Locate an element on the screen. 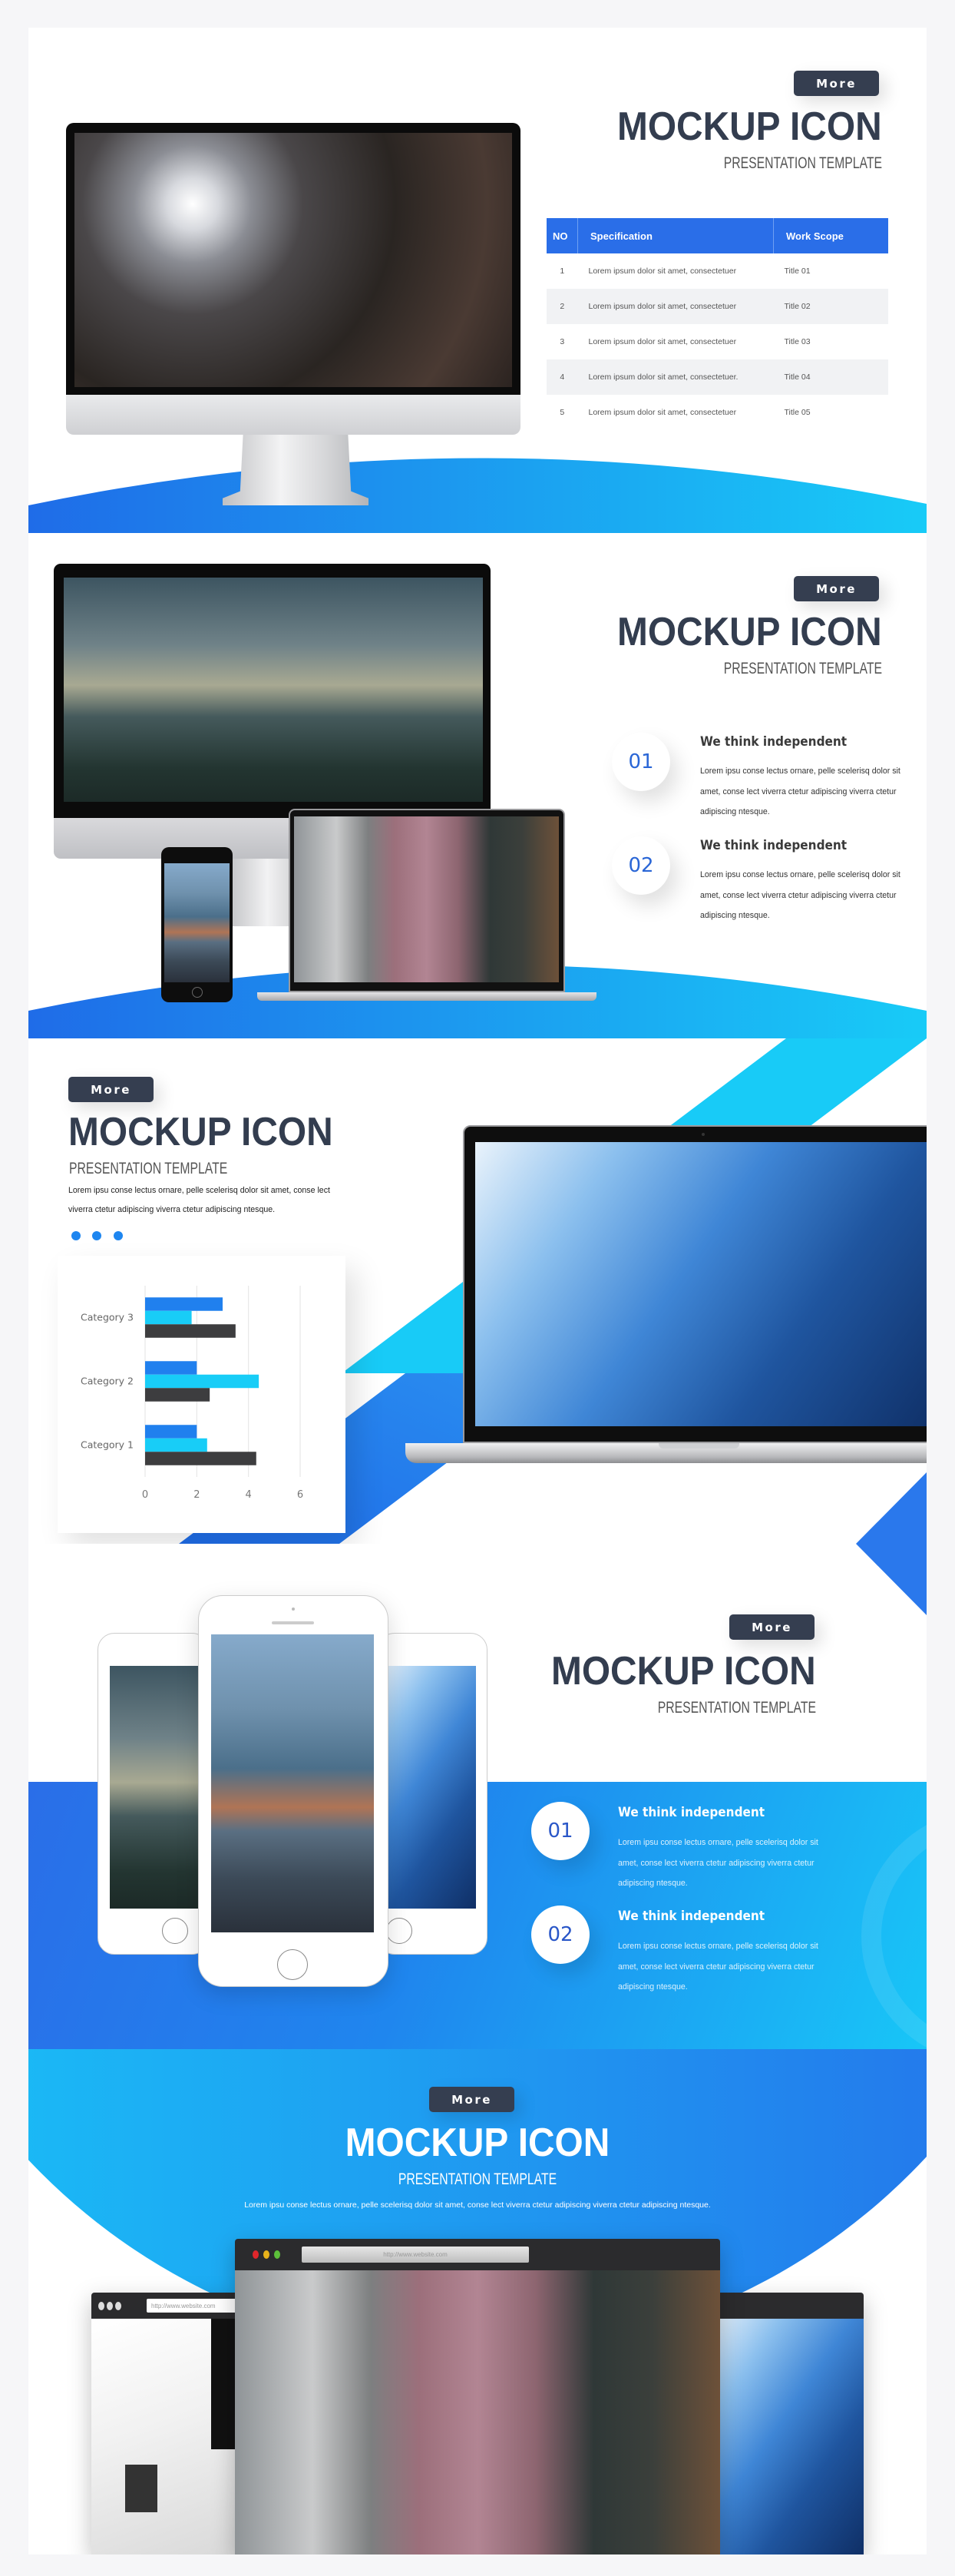 The image size is (955, 2576). cell-work-scope: Title 02 is located at coordinates (830, 306).